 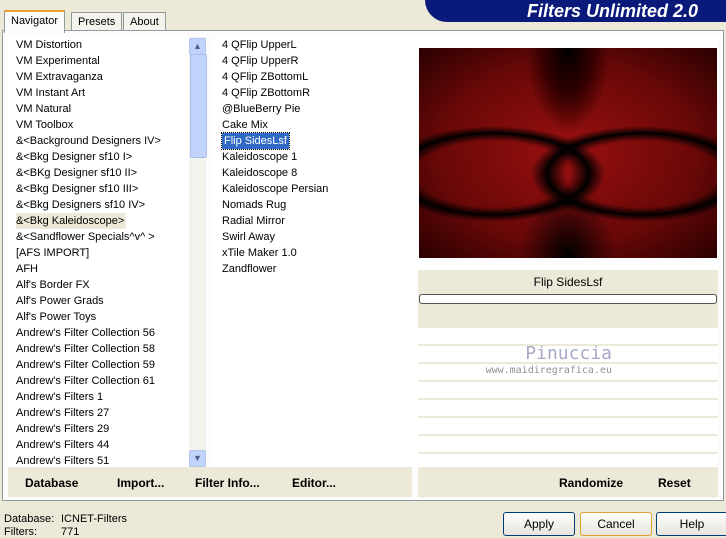 I want to click on item-label: Swirl Away, so click(x=248, y=237).